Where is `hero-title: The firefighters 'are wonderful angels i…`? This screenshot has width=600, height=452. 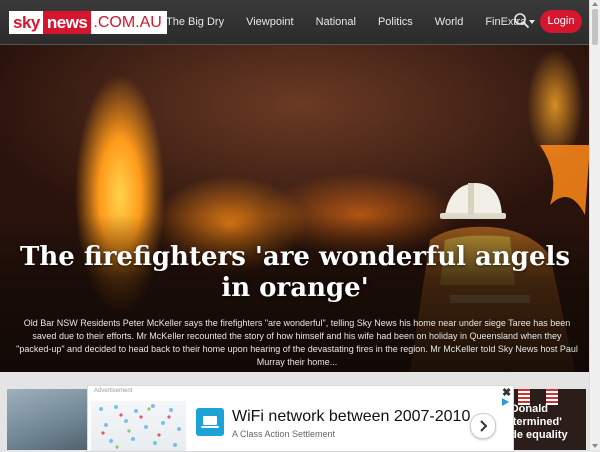 hero-title: The firefighters 'are wonderful angels i… is located at coordinates (295, 273).